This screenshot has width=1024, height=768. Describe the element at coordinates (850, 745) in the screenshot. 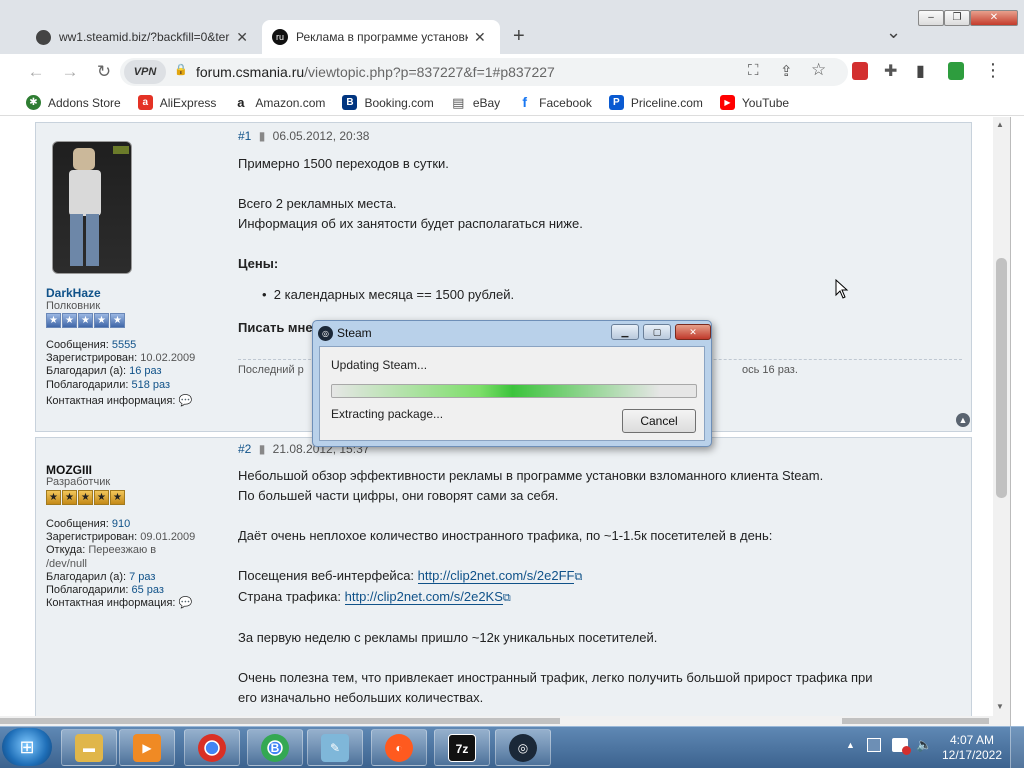

I see `show-hidden-icons-icon: ▲` at that location.